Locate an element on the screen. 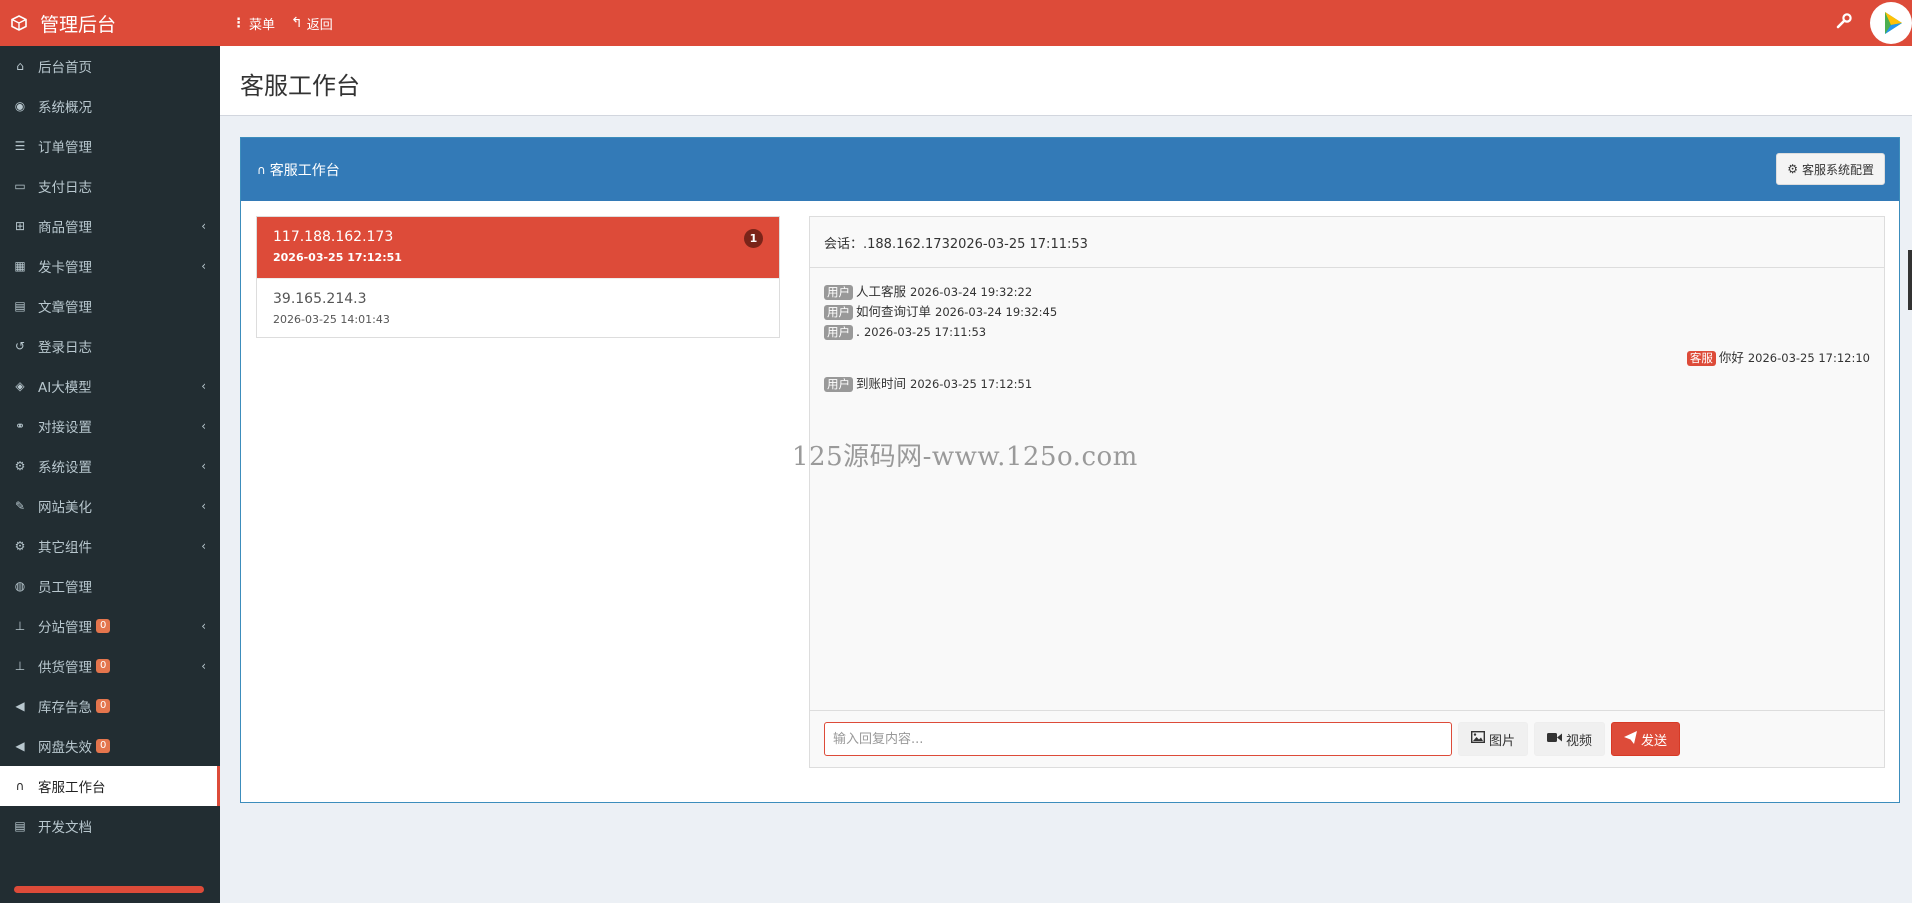 The width and height of the screenshot is (1912, 903). box-title: 客服工作台 is located at coordinates (304, 170).